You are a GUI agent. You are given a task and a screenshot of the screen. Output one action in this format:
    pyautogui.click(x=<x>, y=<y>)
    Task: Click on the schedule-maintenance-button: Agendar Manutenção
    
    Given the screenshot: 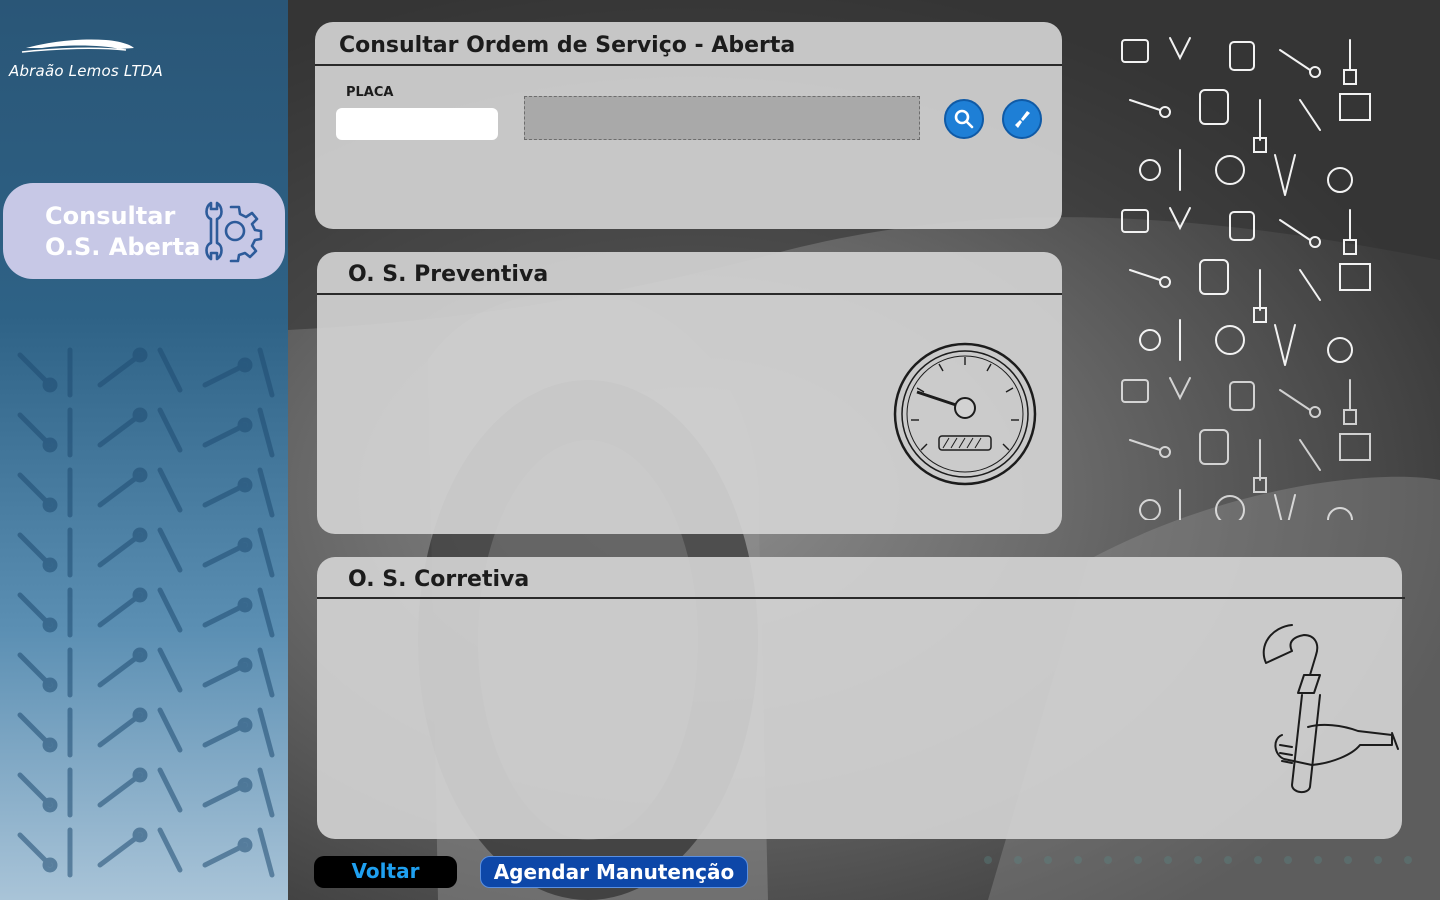 What is the action you would take?
    pyautogui.click(x=614, y=872)
    